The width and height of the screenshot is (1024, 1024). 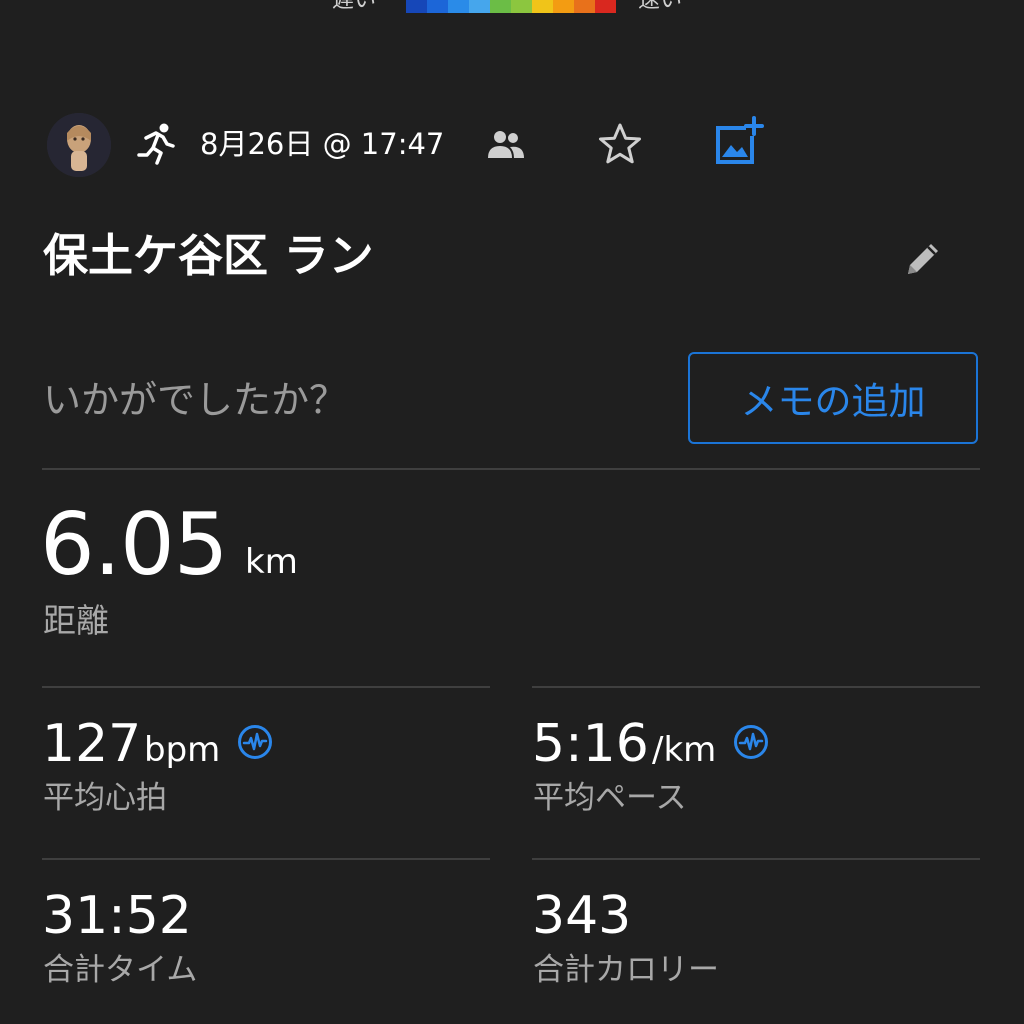 I want to click on add-memo-button: メモの追加, so click(x=833, y=398).